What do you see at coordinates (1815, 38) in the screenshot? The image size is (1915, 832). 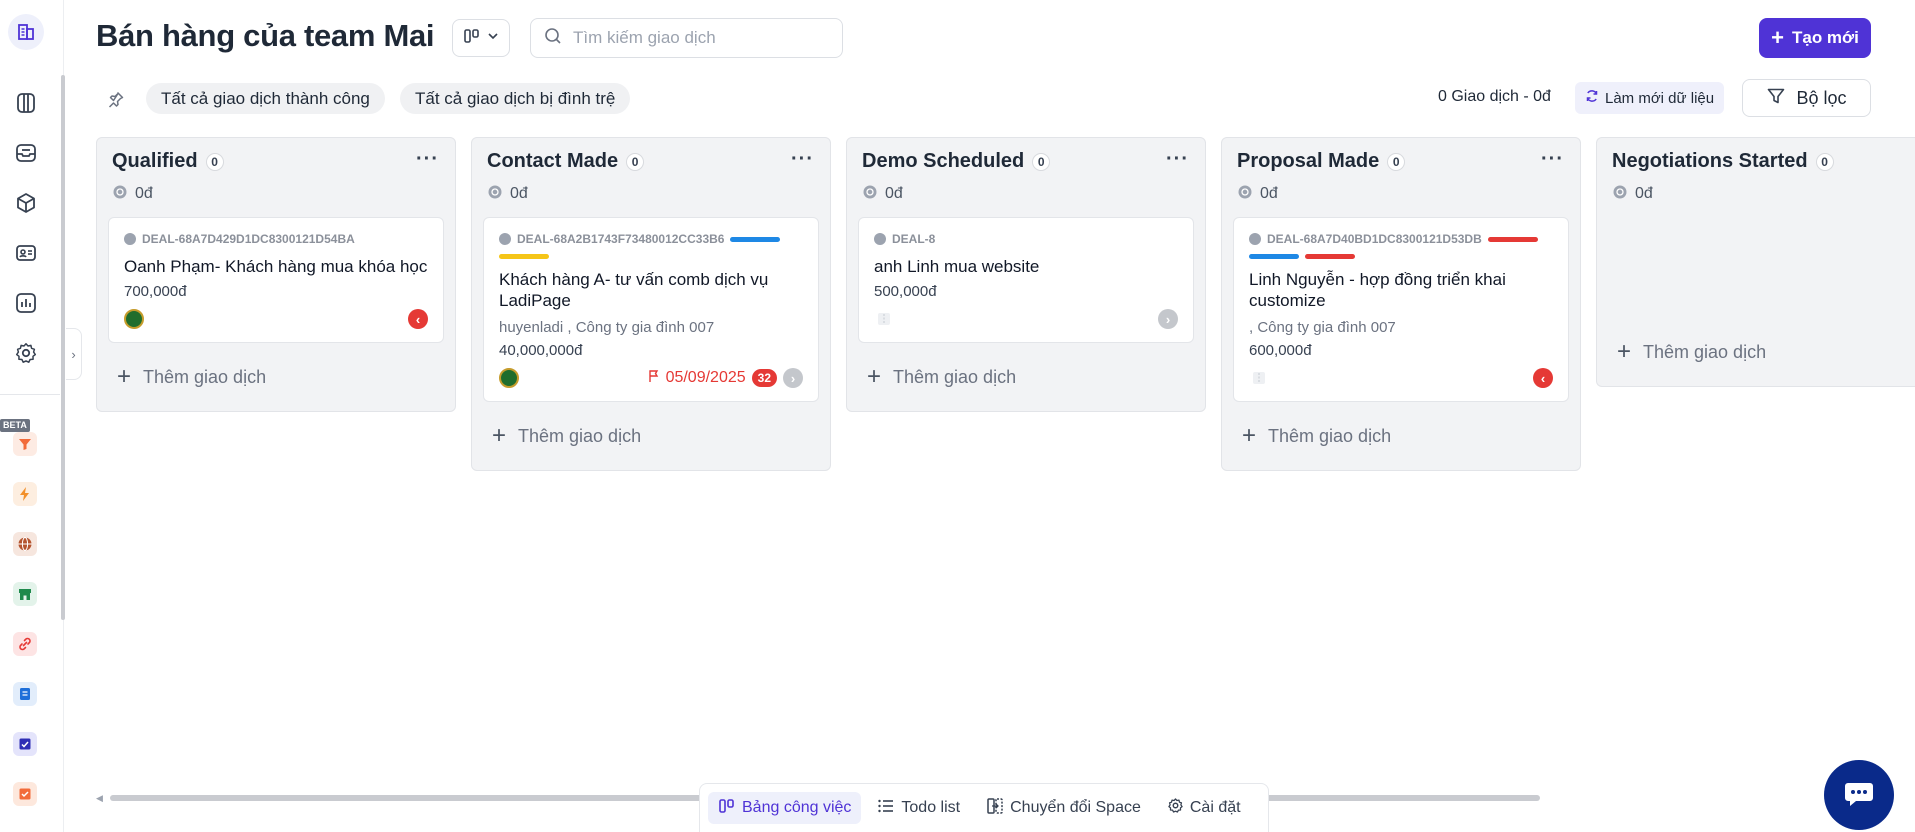 I see `create-new-button: + Tạo mới` at bounding box center [1815, 38].